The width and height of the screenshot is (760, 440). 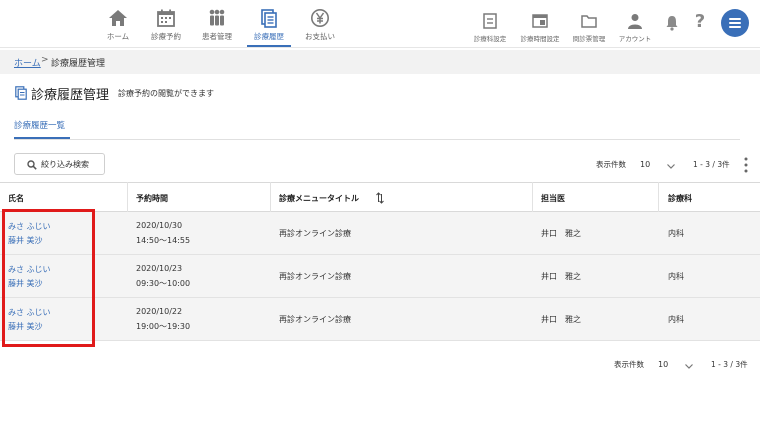 What do you see at coordinates (39, 125) in the screenshot?
I see `tab-history-list: 診療履歴一覧` at bounding box center [39, 125].